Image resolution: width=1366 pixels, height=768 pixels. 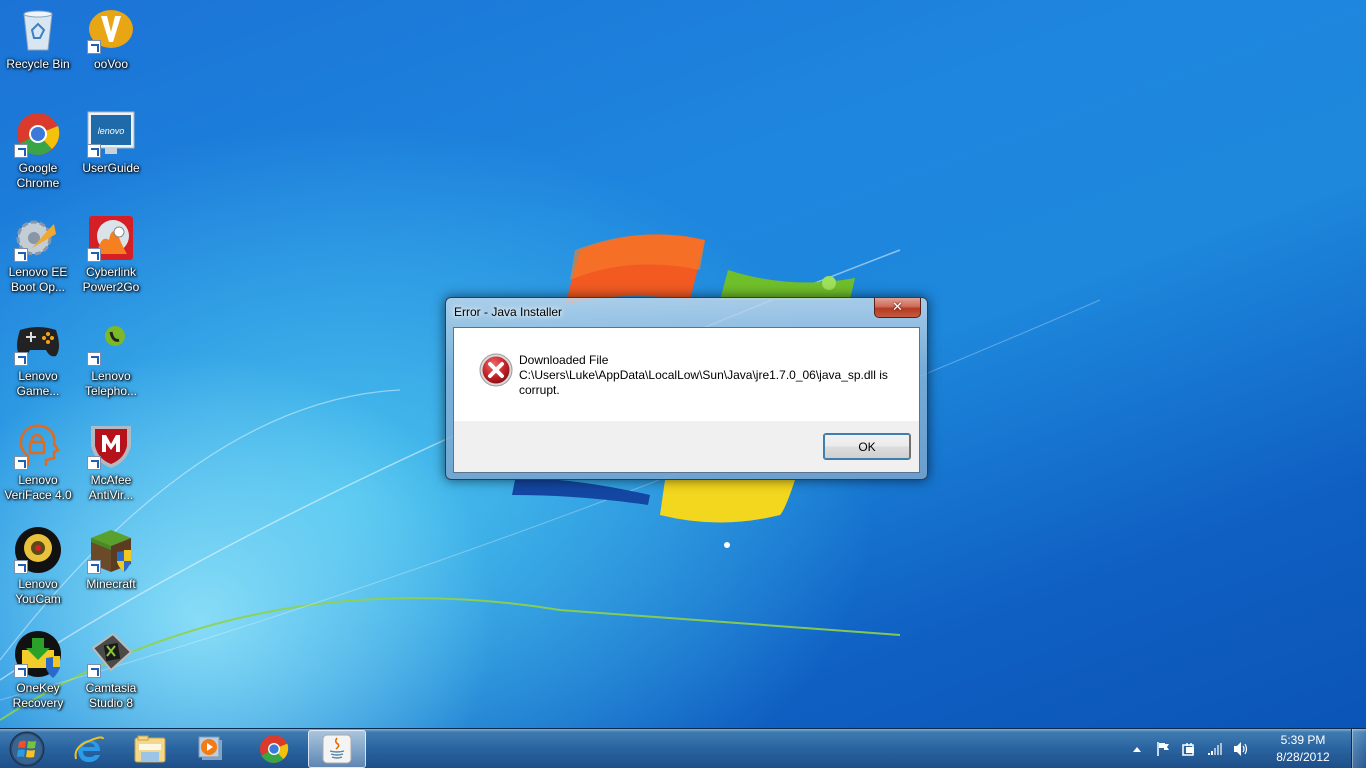 I want to click on camtasia-icon, so click(x=111, y=654).